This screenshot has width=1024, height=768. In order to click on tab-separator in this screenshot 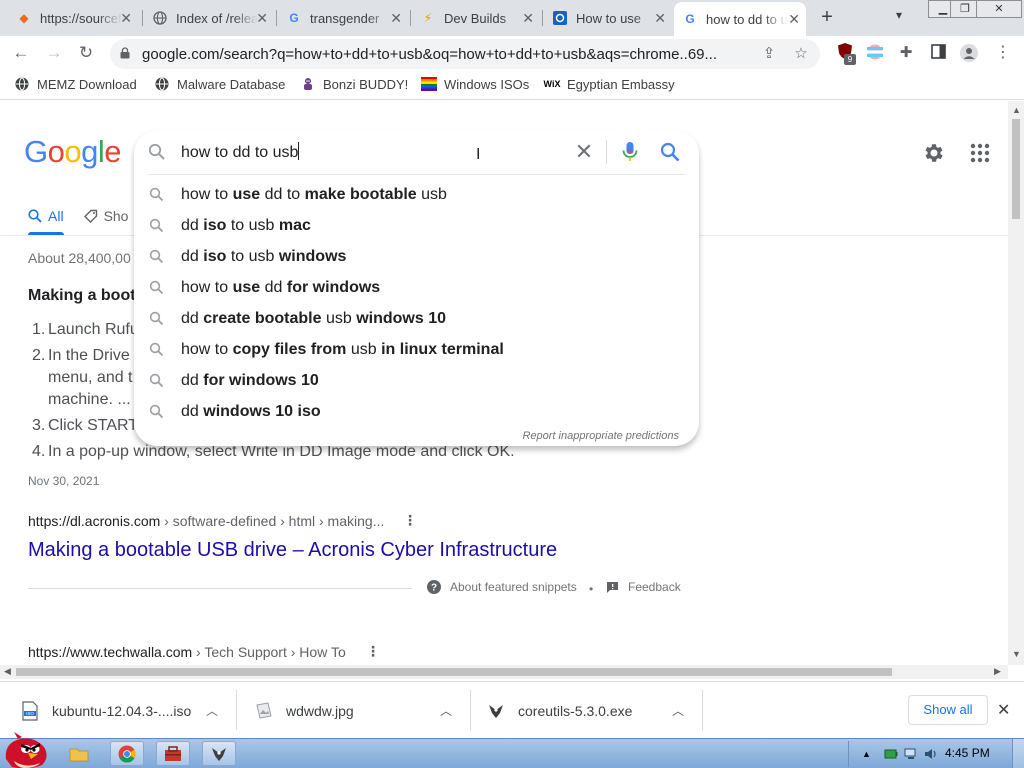, I will do `click(410, 18)`.